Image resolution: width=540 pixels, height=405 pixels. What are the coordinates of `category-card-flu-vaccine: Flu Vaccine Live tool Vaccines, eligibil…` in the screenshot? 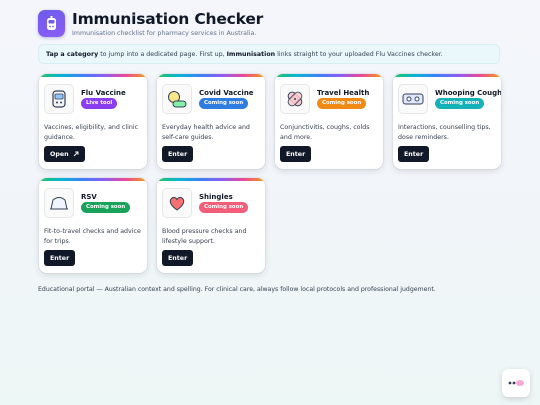 It's located at (93, 121).